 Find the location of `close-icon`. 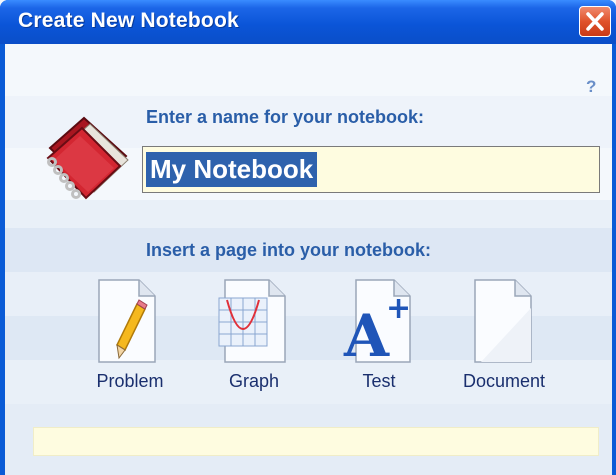

close-icon is located at coordinates (595, 21).